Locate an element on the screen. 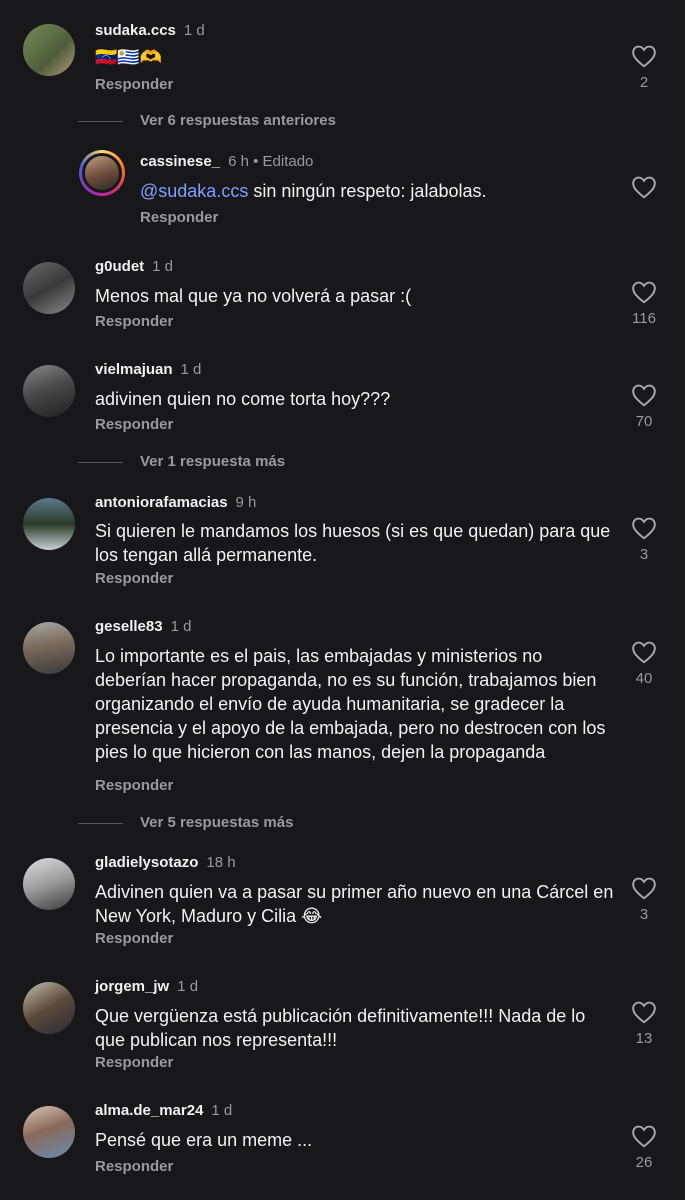 The width and height of the screenshot is (685, 1200). username: gladielysotazo is located at coordinates (146, 862).